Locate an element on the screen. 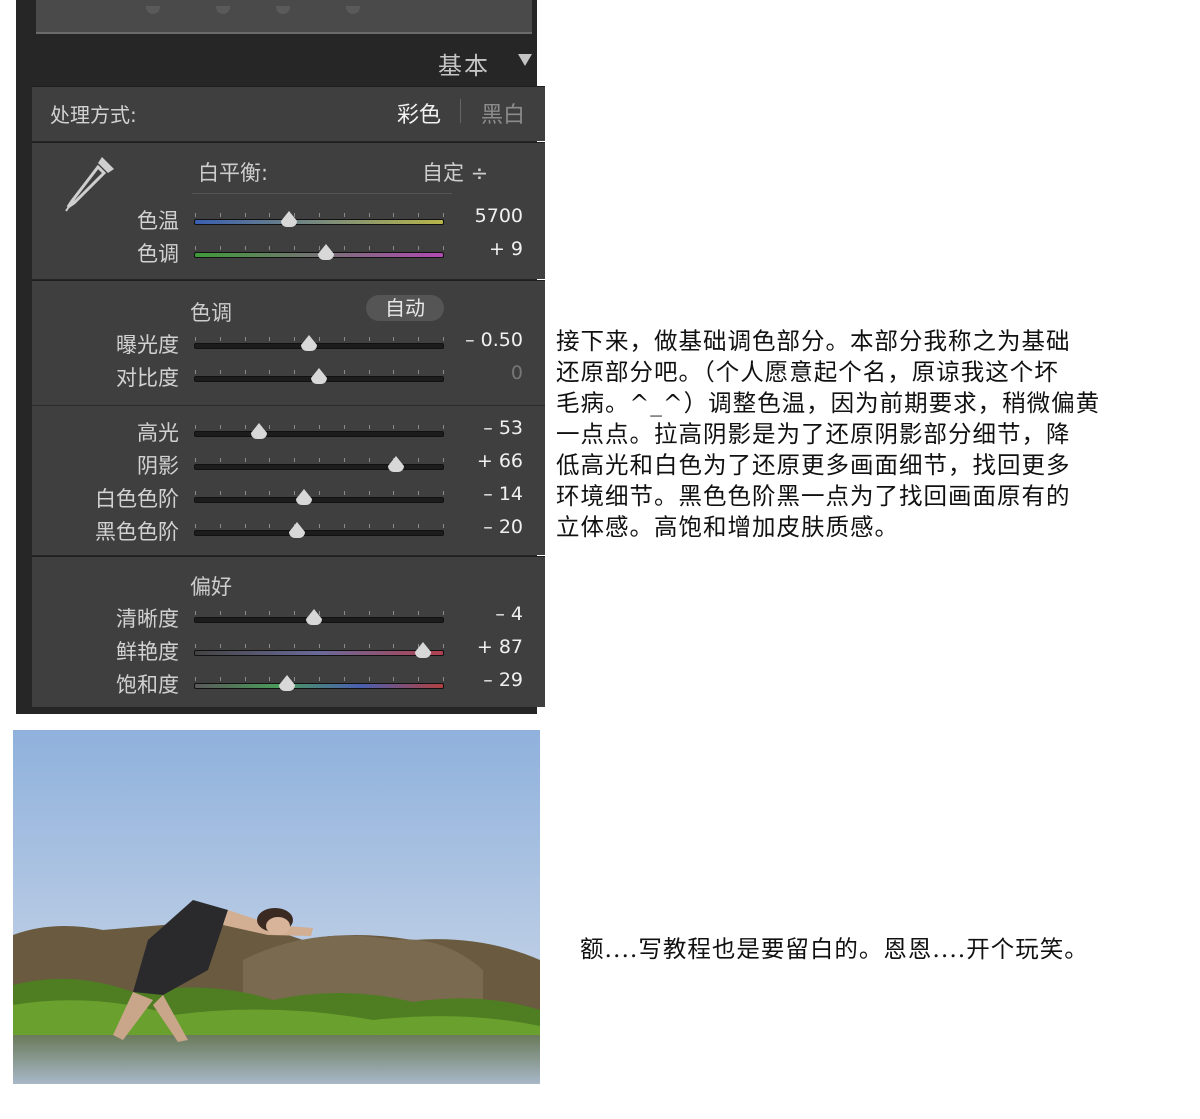  slider-value: – 53 is located at coordinates (503, 428).